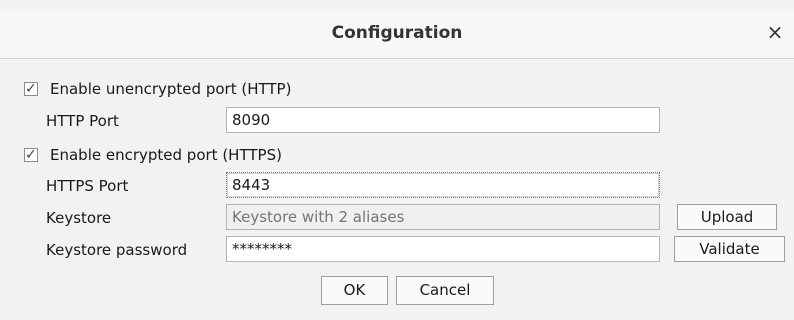 Image resolution: width=794 pixels, height=320 pixels. What do you see at coordinates (397, 156) in the screenshot?
I see `https-enable-row: ✓ Enable encrypted port (HTTPS)` at bounding box center [397, 156].